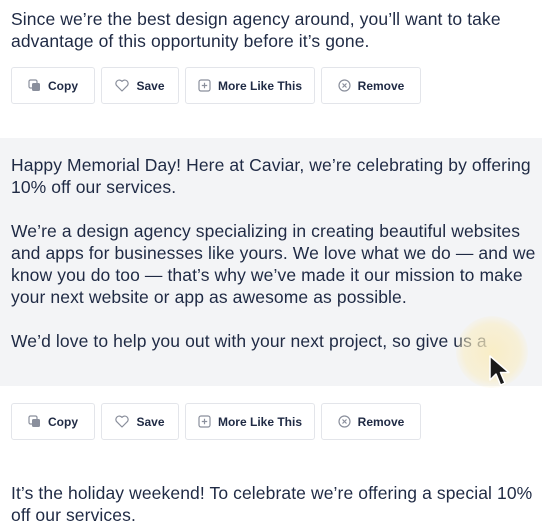 The width and height of the screenshot is (542, 526). I want to click on post-1-actions: Copy Save More Like This Remove, so click(216, 86).